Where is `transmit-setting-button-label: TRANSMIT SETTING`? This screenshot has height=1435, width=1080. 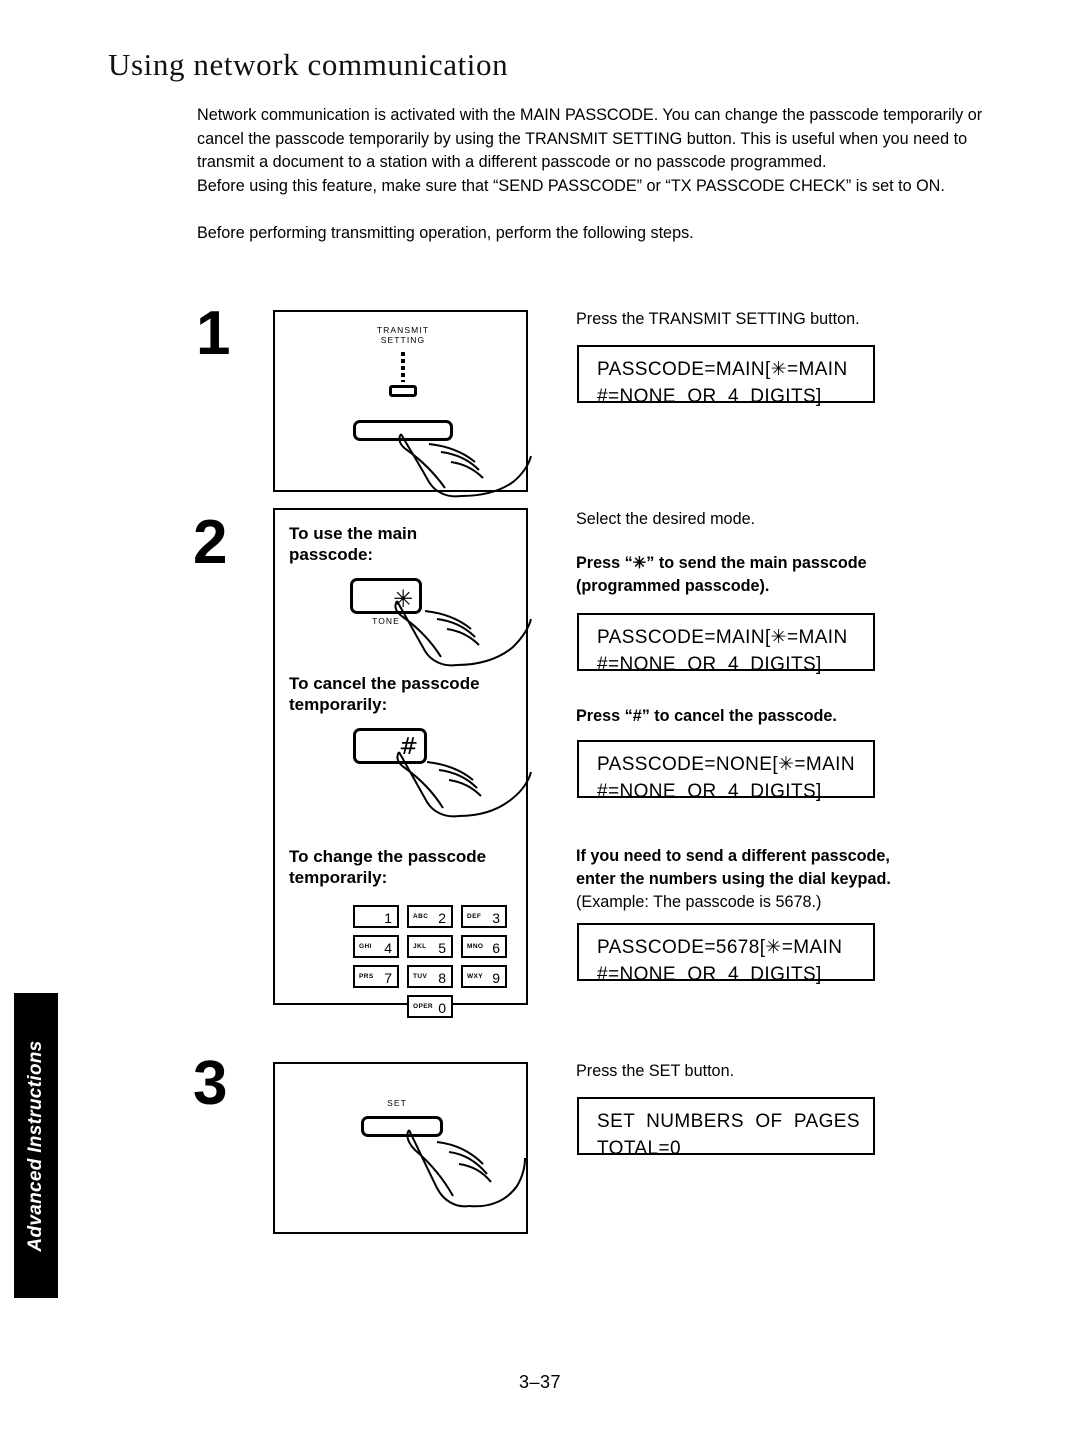
transmit-setting-button-label: TRANSMIT SETTING is located at coordinates (403, 335).